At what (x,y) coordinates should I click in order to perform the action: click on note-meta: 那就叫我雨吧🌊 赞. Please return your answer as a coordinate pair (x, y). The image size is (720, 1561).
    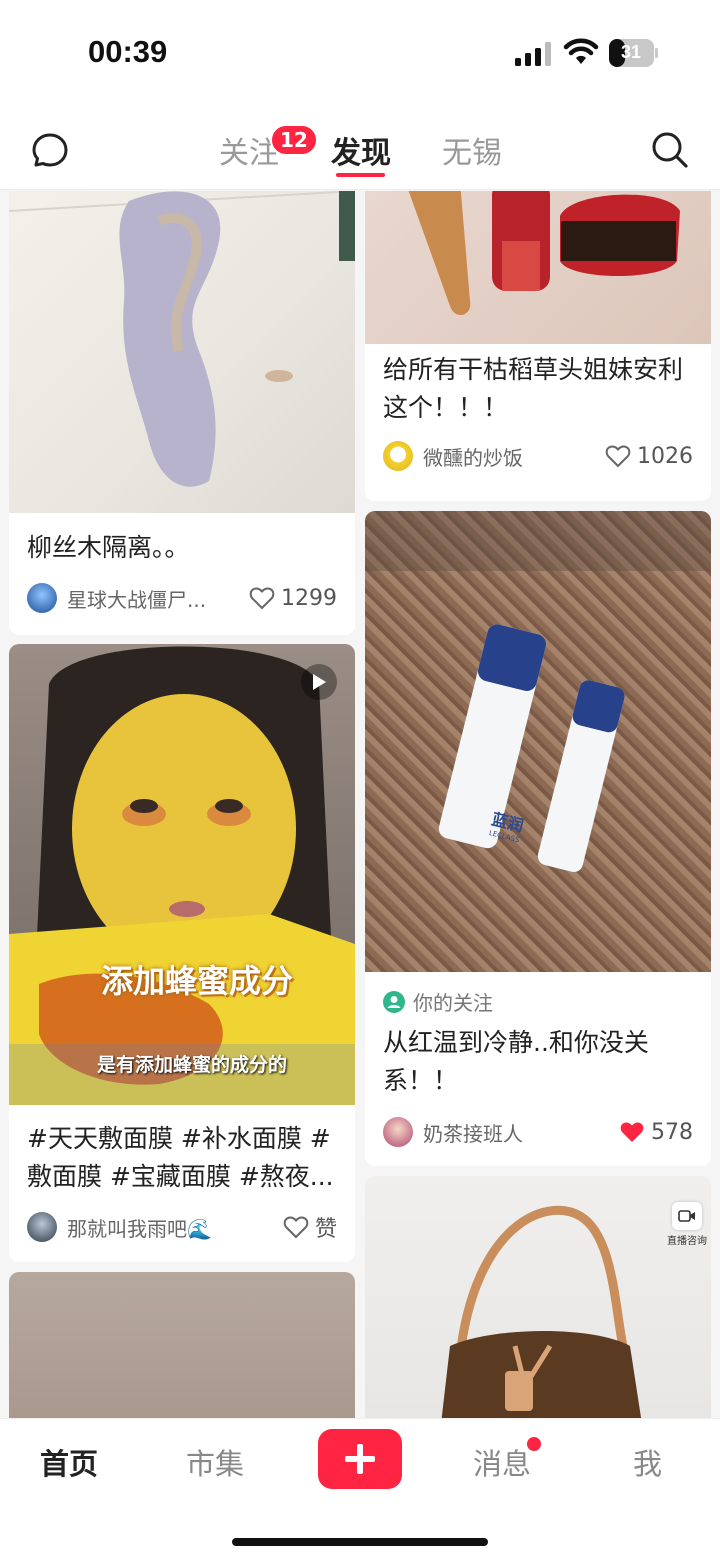
    Looking at the image, I should click on (182, 1227).